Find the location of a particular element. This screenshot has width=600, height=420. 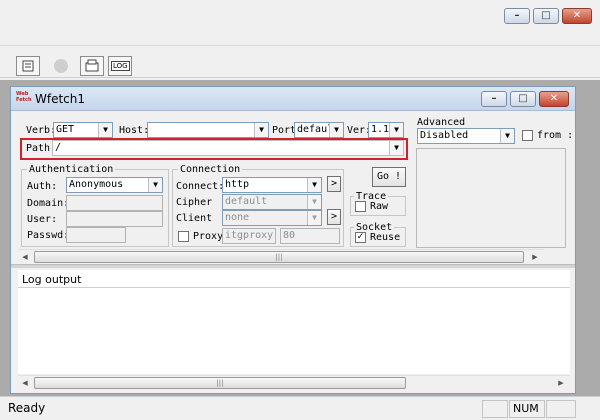

client-label: Client is located at coordinates (194, 218).